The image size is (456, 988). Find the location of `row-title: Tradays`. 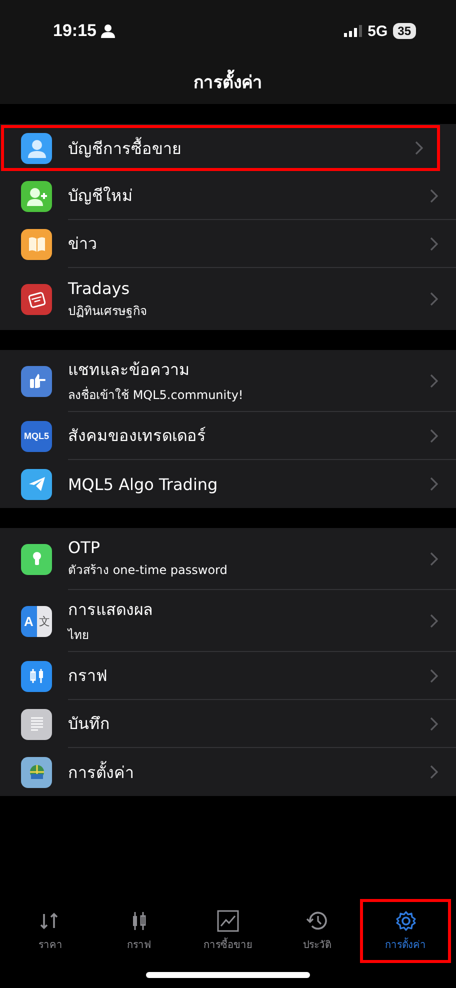

row-title: Tradays is located at coordinates (99, 288).